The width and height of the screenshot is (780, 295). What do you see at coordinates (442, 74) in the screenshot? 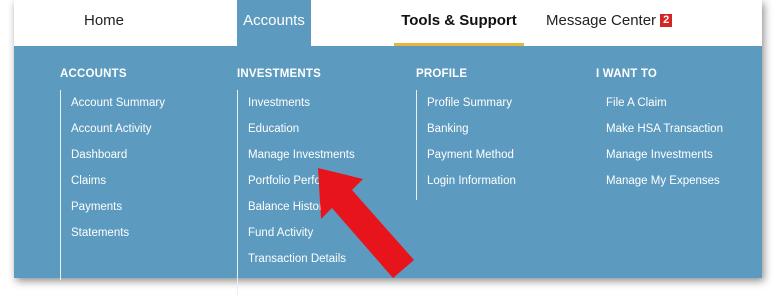
I see `column-heading-profile: PROFILE` at bounding box center [442, 74].